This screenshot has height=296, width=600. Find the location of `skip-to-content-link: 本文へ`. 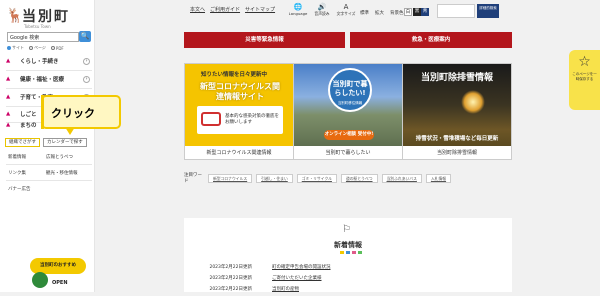

skip-to-content-link: 本文へ is located at coordinates (197, 9).